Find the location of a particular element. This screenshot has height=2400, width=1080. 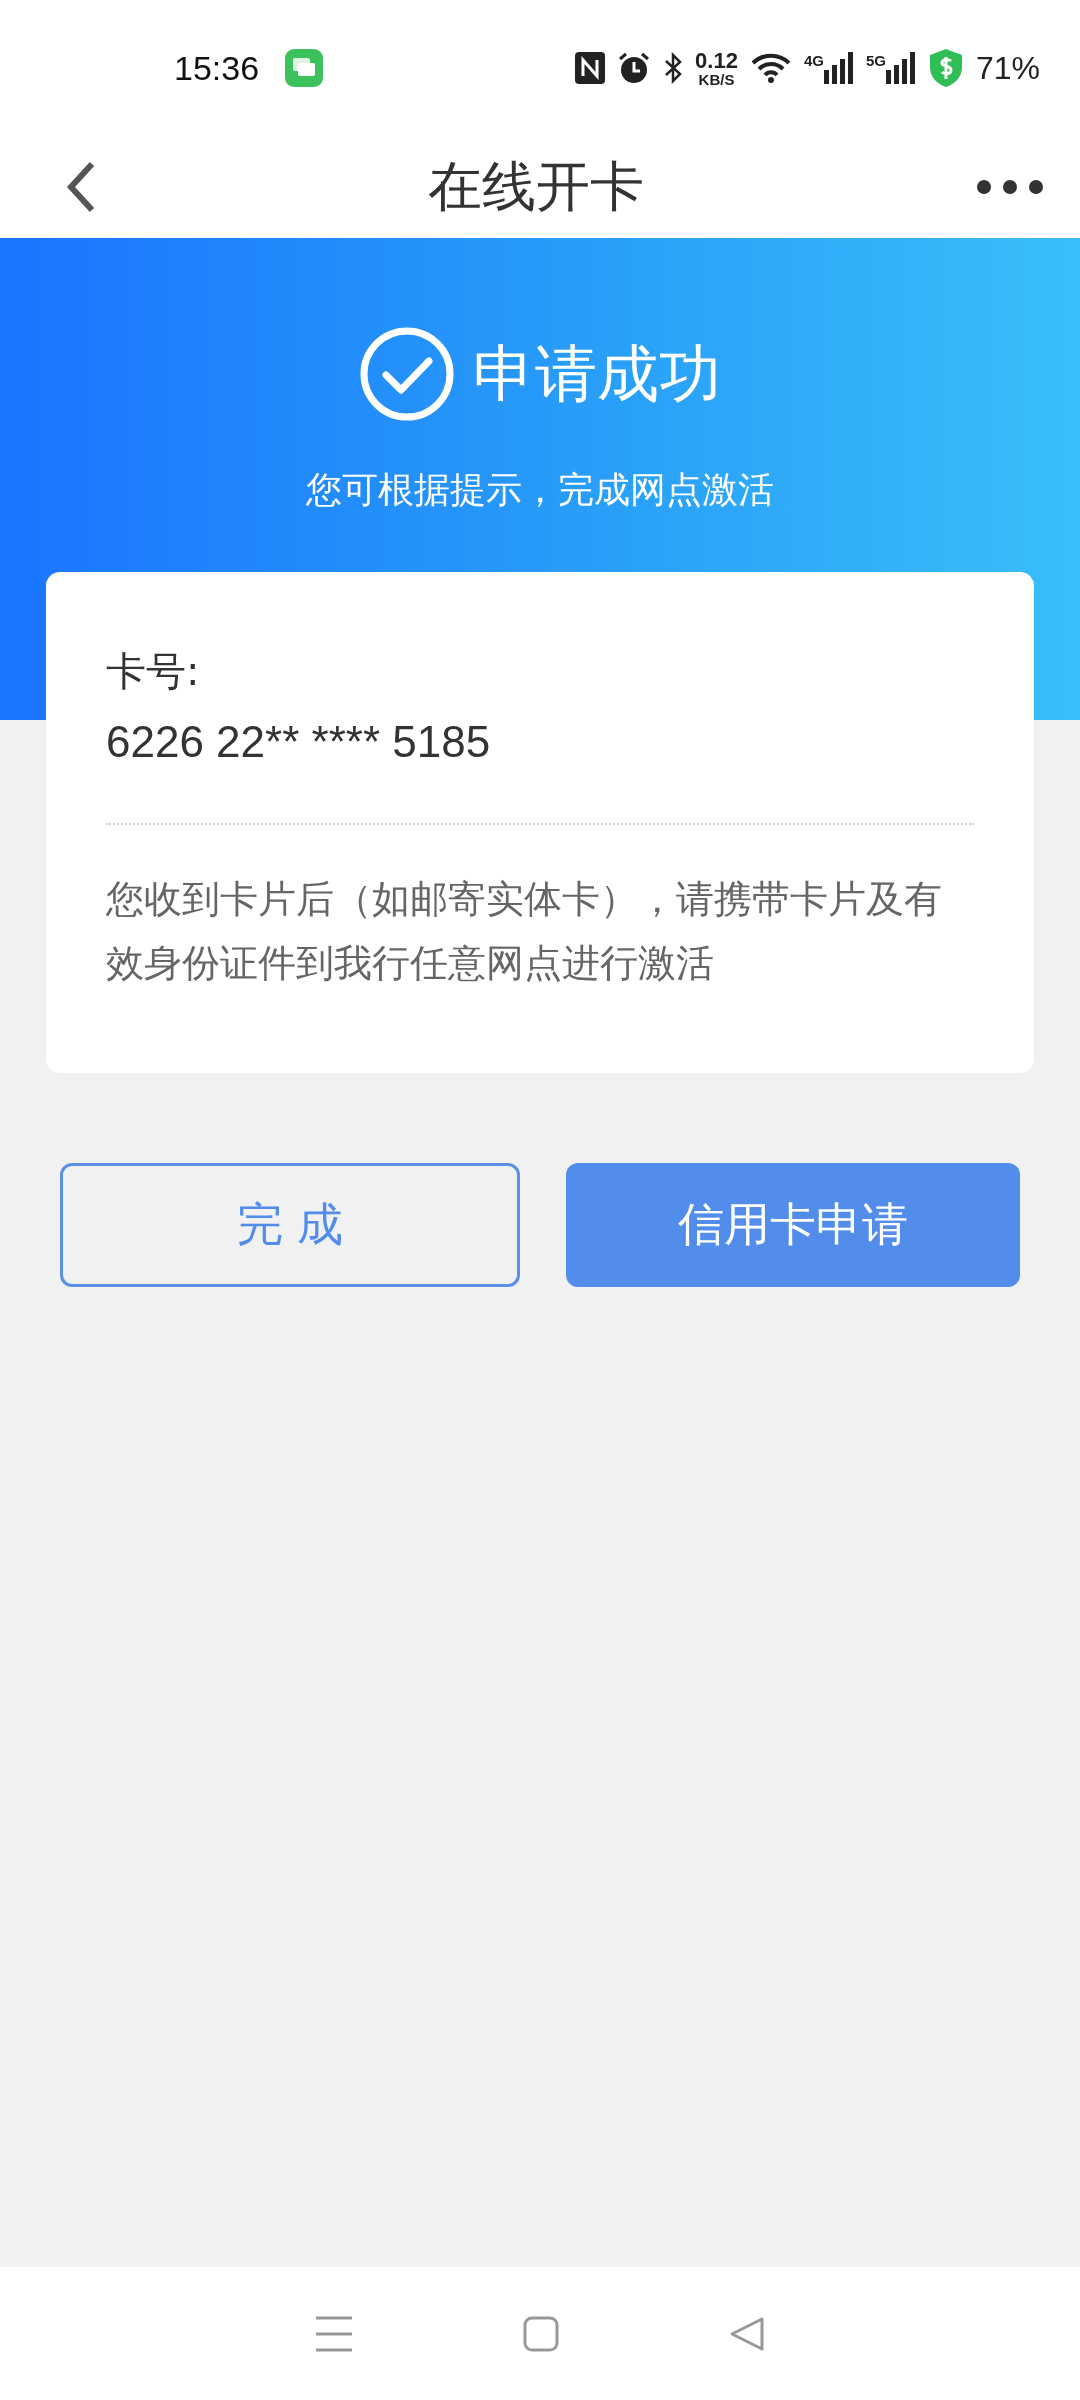

success-subtitle: 您可根据提示，完成网点激活 is located at coordinates (540, 490).